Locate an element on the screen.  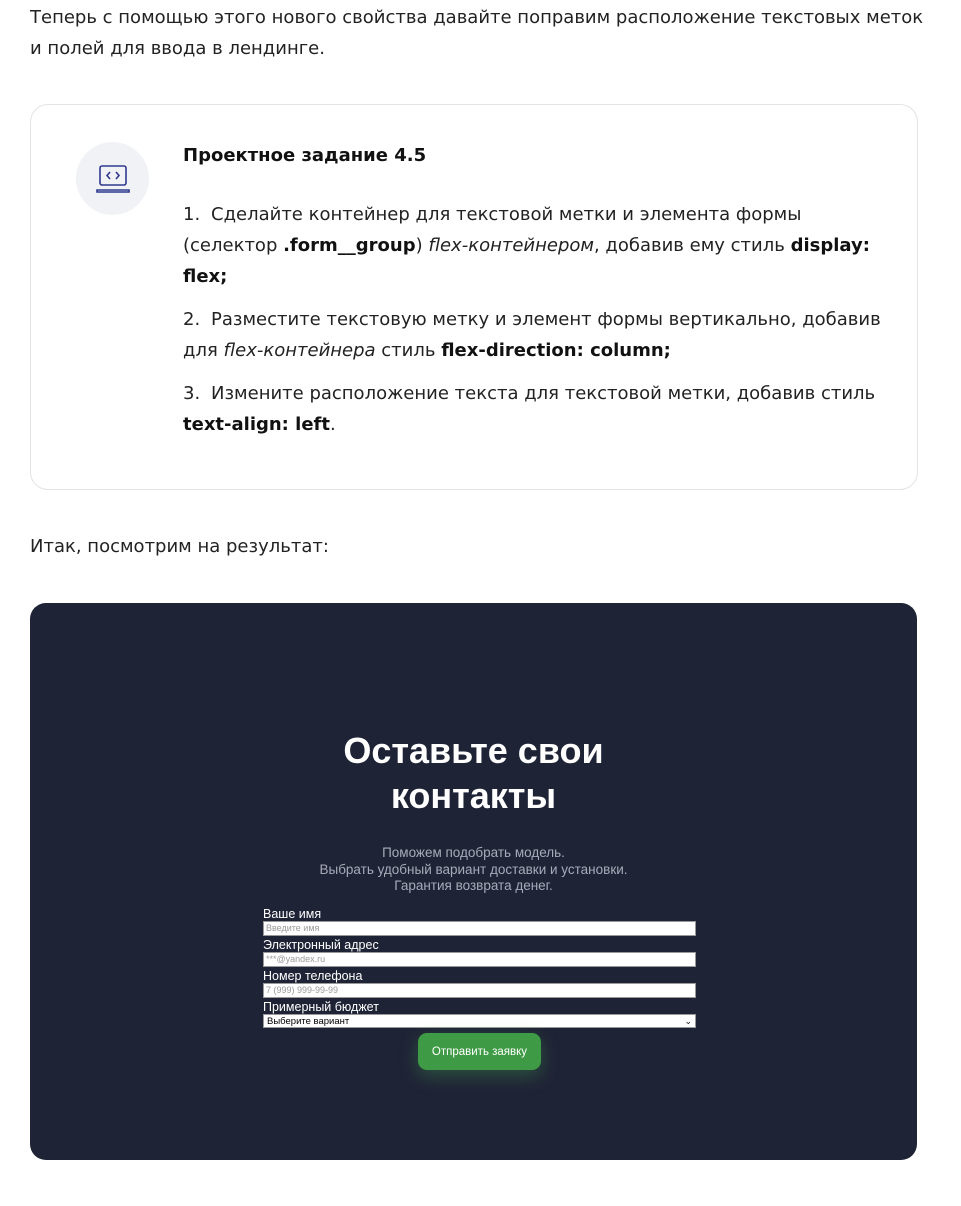
step-number: 1. is located at coordinates (192, 214).